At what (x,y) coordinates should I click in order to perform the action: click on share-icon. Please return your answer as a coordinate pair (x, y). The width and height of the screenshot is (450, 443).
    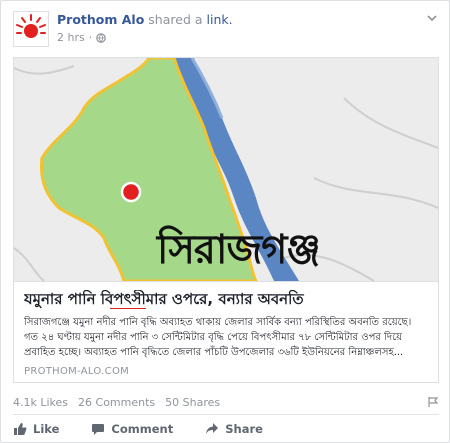
    Looking at the image, I should click on (212, 428).